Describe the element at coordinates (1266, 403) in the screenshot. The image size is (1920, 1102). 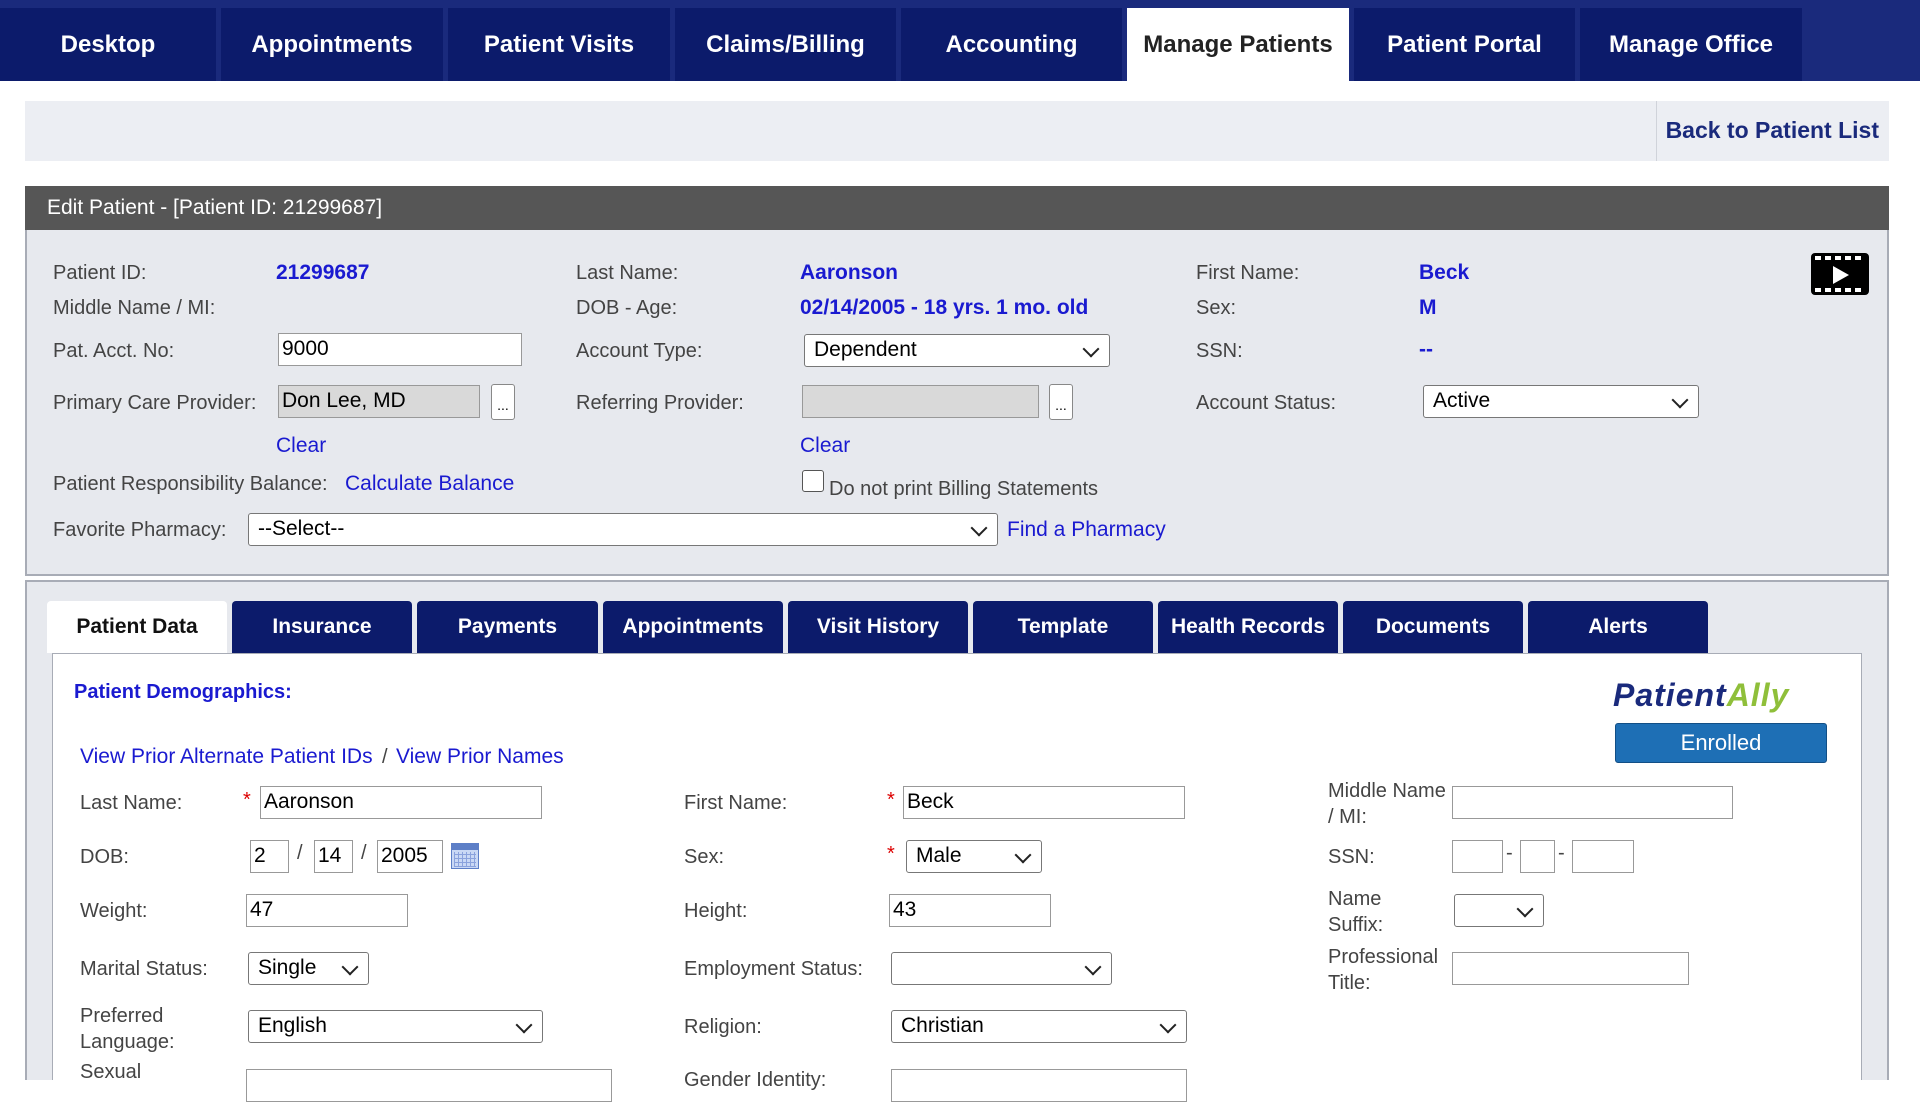
I see `info-account-status-label: Account Status:` at that location.